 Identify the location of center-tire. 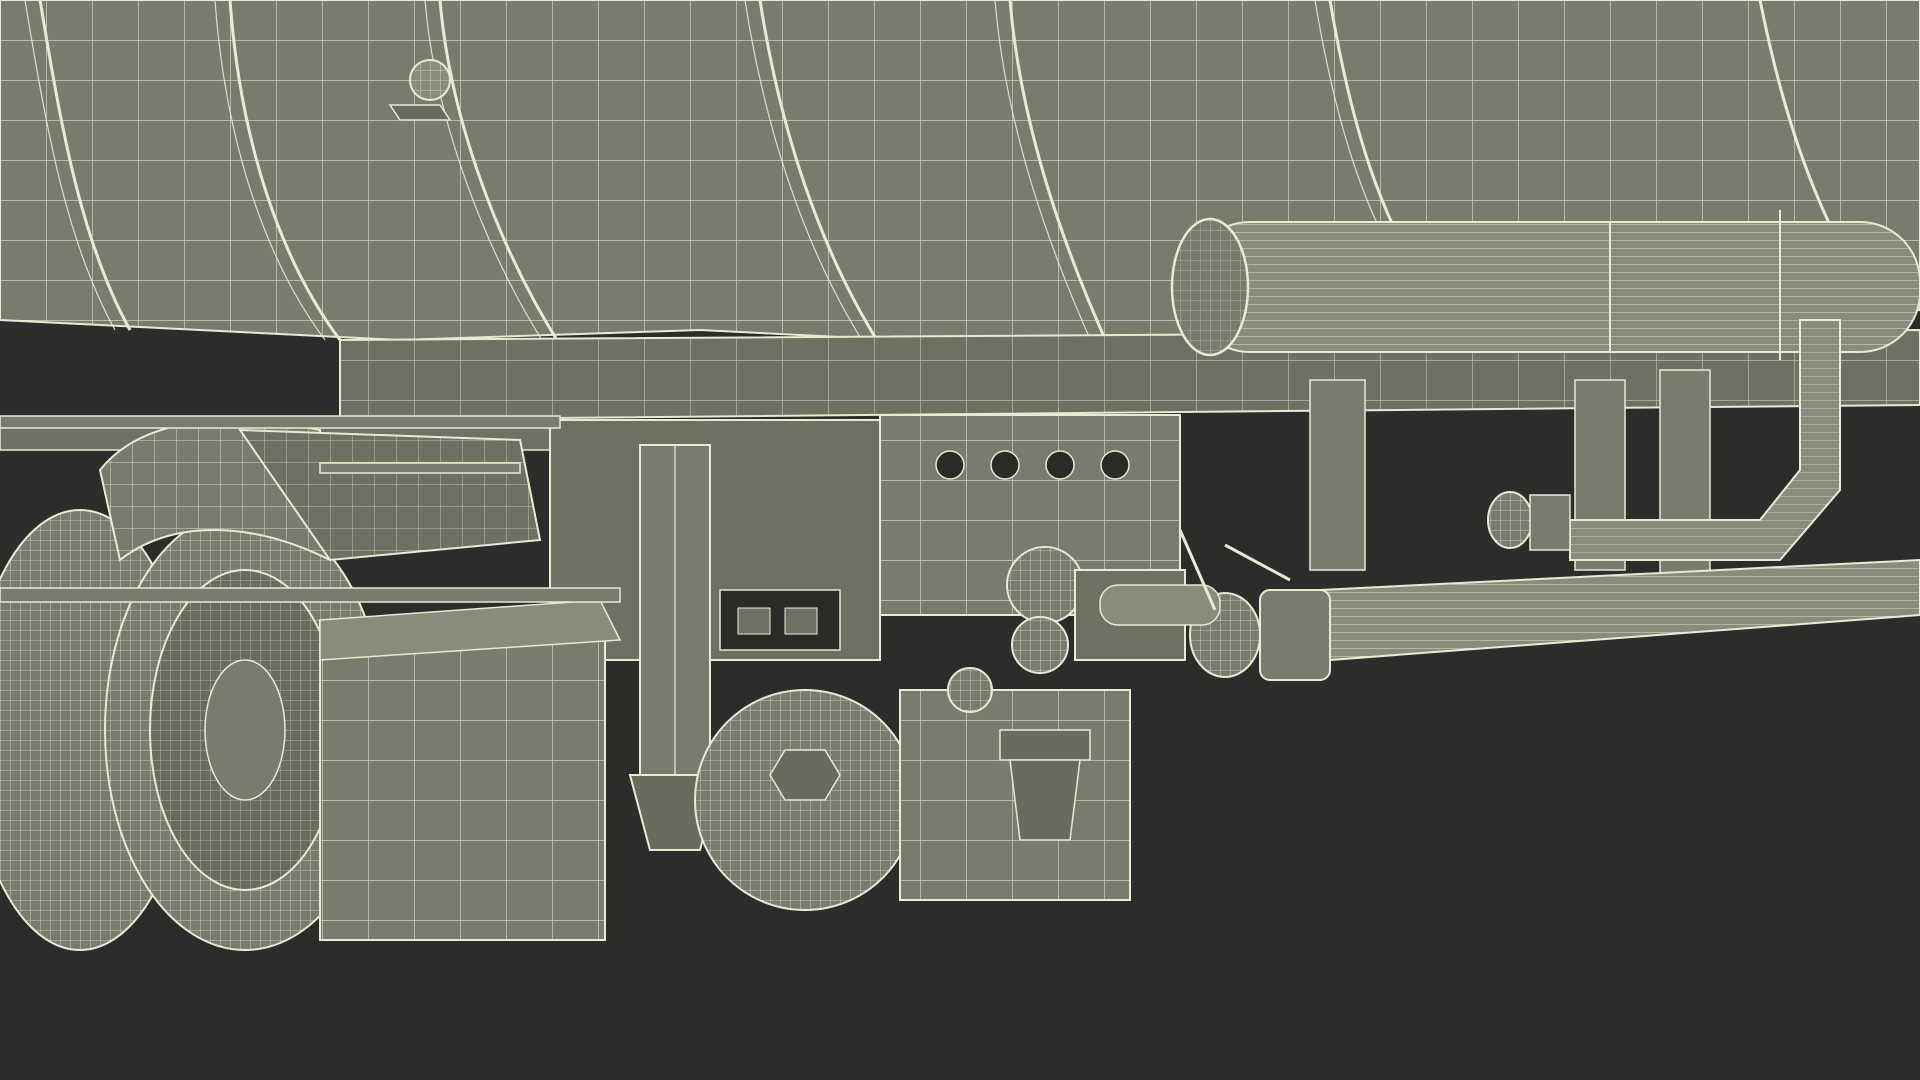
(805, 800).